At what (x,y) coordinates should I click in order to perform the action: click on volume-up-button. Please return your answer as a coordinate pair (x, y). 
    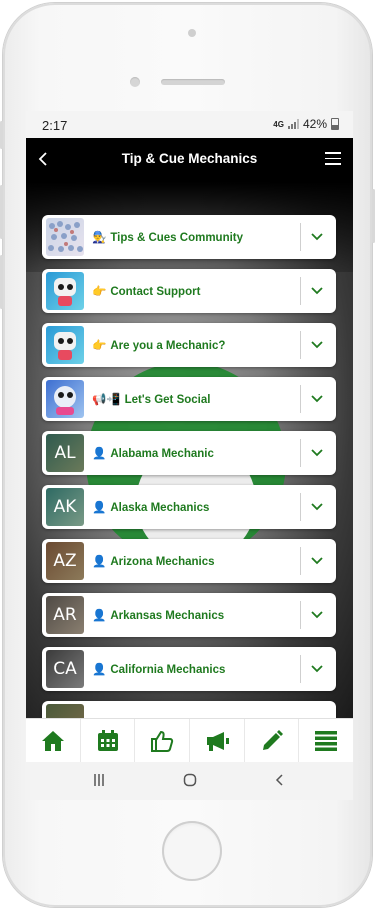
    Looking at the image, I should click on (1, 212).